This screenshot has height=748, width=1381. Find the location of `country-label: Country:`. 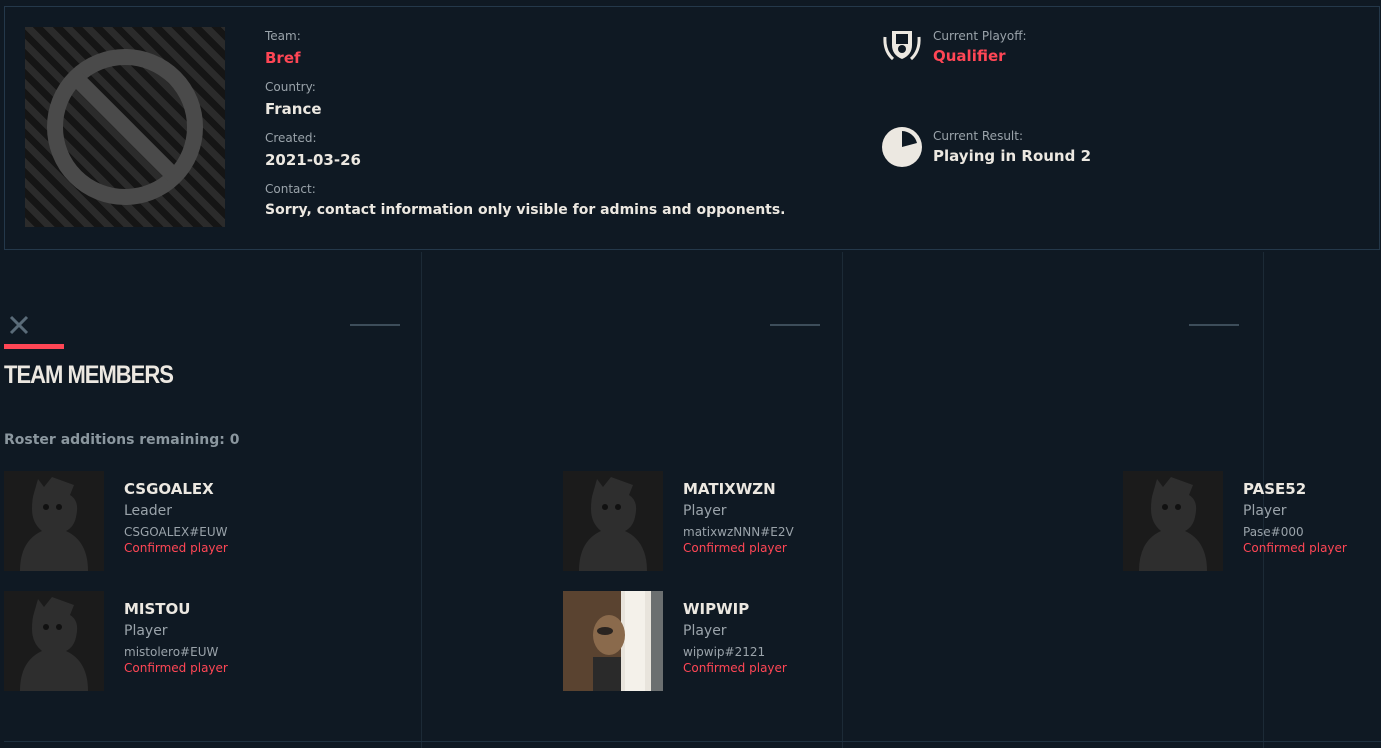

country-label: Country: is located at coordinates (290, 87).